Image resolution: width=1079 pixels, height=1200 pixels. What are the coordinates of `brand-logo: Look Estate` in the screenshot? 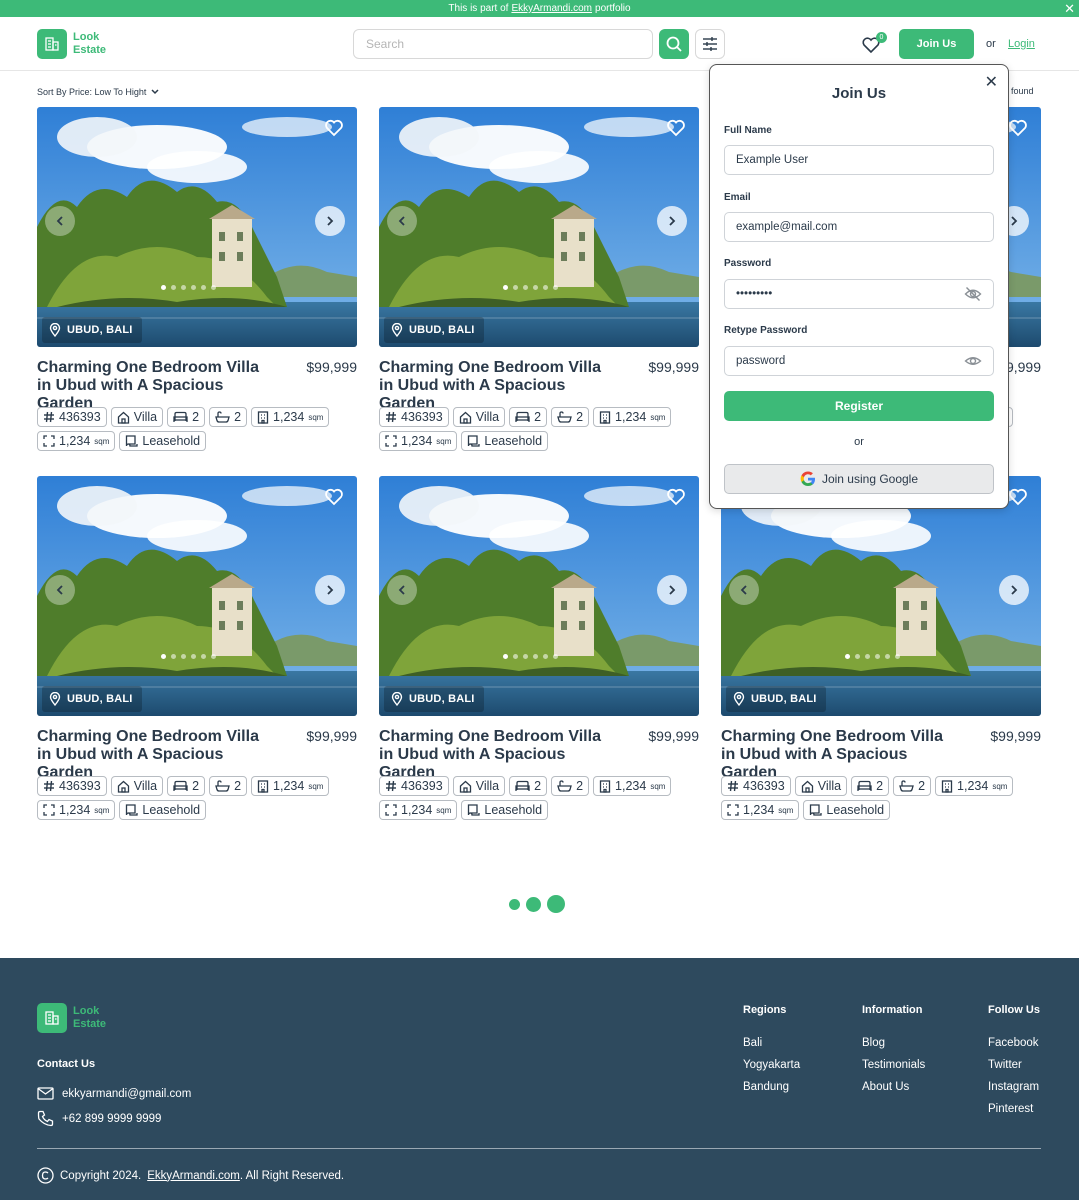 It's located at (71, 44).